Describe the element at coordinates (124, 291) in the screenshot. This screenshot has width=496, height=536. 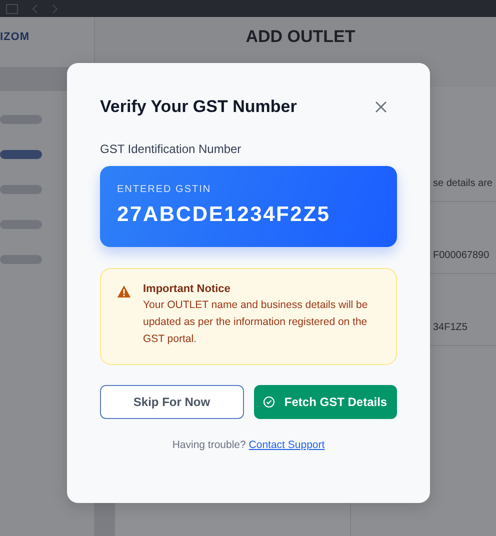
I see `warning-icon` at that location.